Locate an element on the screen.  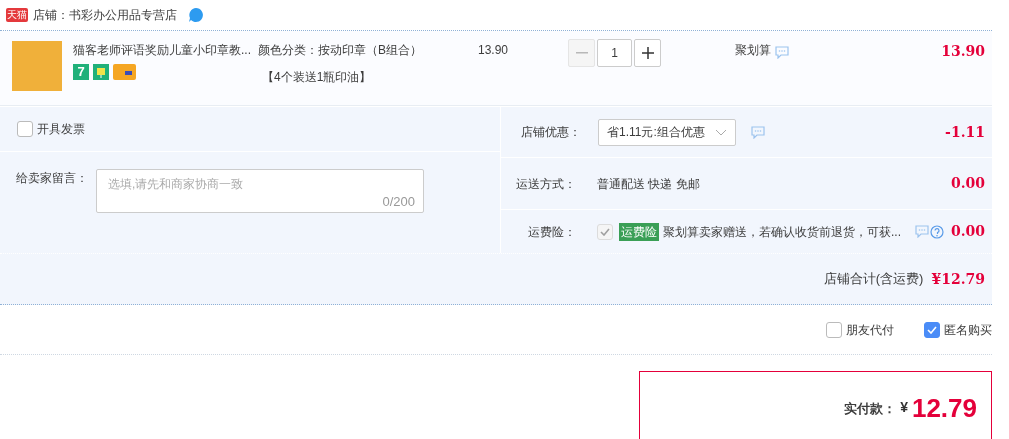
product-spec: 颜色分类：按动印章（B组合） is located at coordinates (340, 50).